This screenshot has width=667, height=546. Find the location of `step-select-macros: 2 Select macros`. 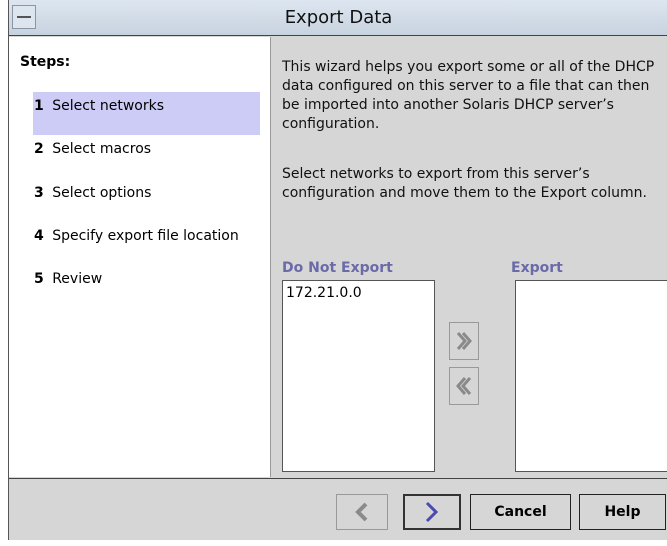

step-select-macros: 2 Select macros is located at coordinates (146, 156).